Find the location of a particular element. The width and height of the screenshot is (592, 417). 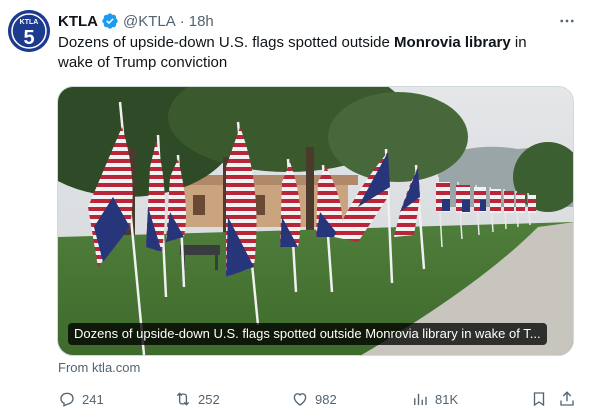

avatar: KTLA 5 is located at coordinates (29, 31).